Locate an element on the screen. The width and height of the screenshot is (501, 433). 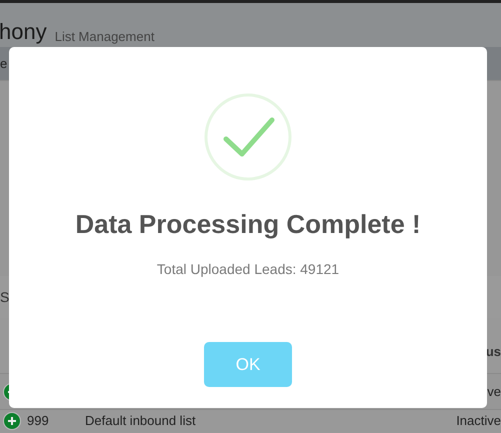
ok-button: OK is located at coordinates (248, 364).